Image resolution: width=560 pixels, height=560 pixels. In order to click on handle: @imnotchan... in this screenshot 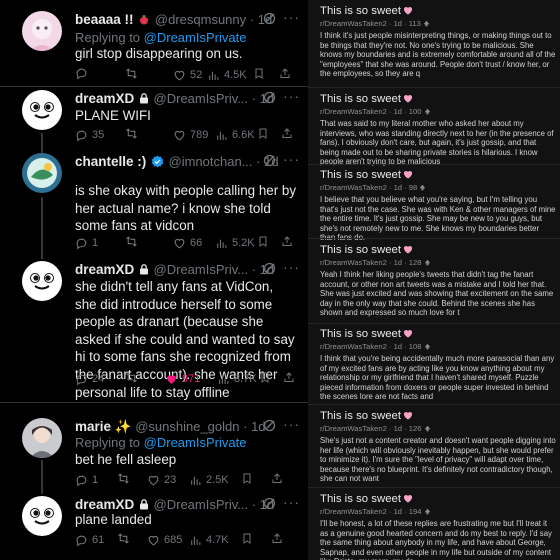, I will do `click(211, 161)`.